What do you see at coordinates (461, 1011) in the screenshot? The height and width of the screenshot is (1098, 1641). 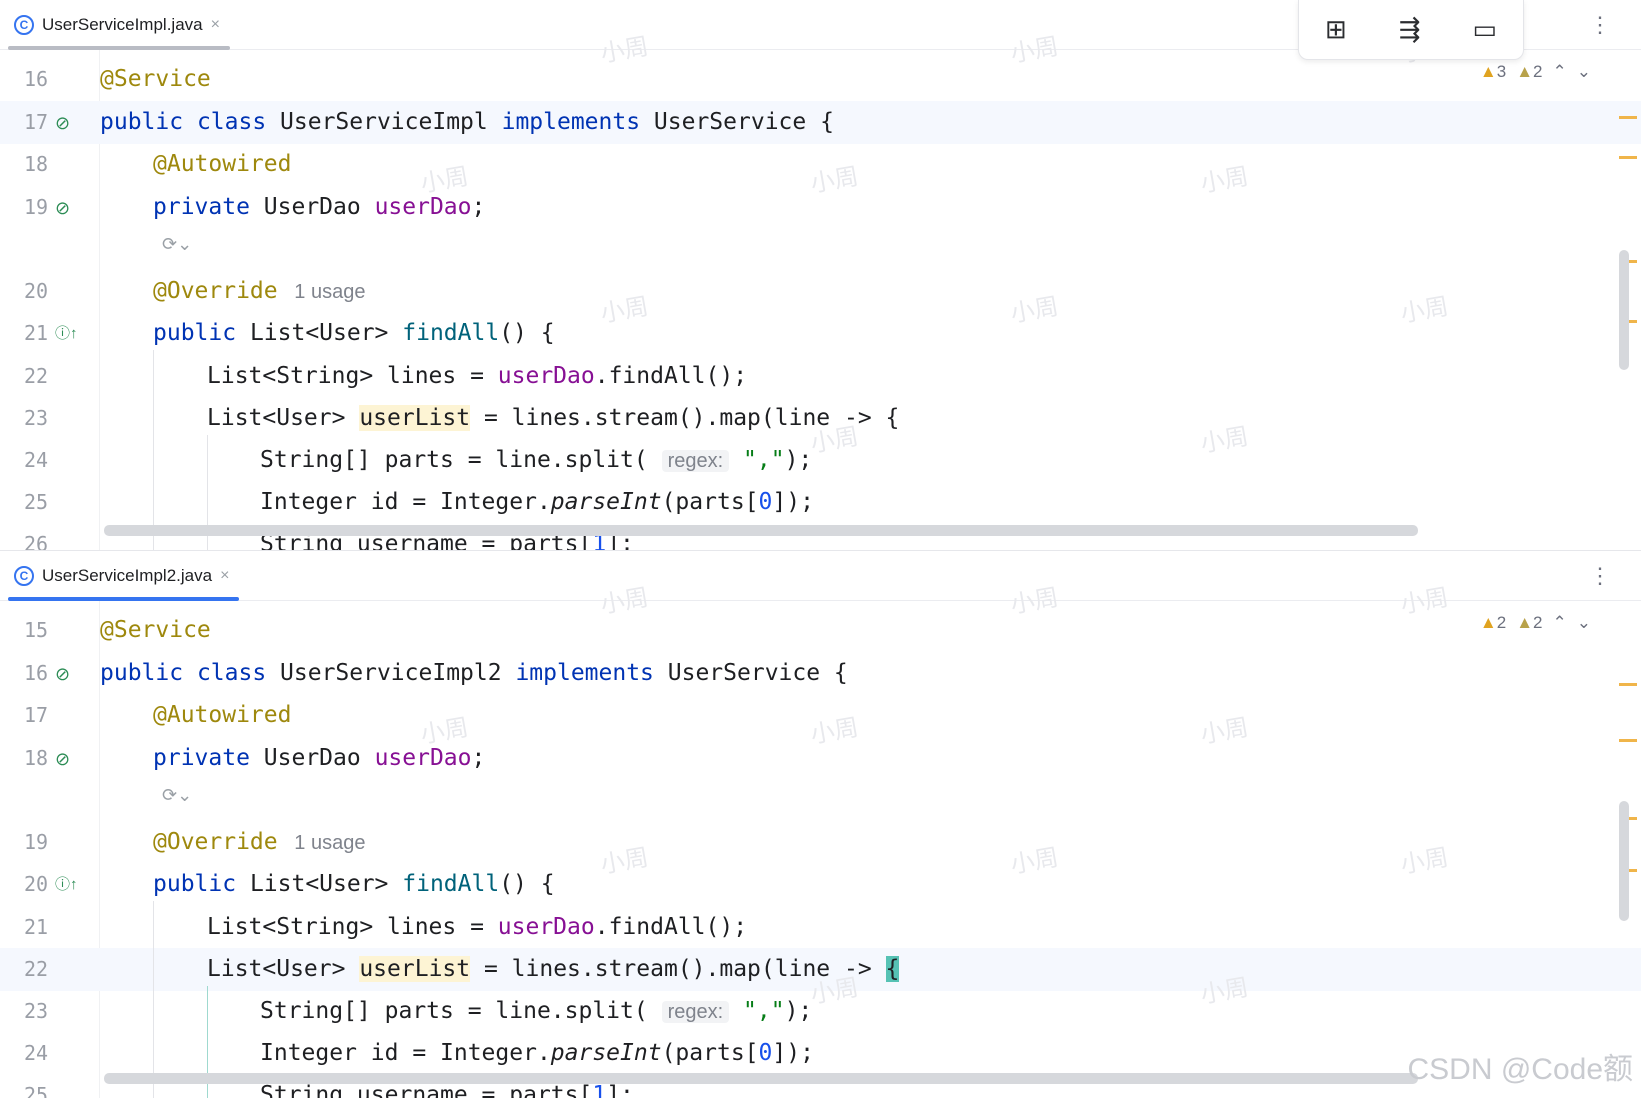 I see `code-token: String[] parts = line.split(` at bounding box center [461, 1011].